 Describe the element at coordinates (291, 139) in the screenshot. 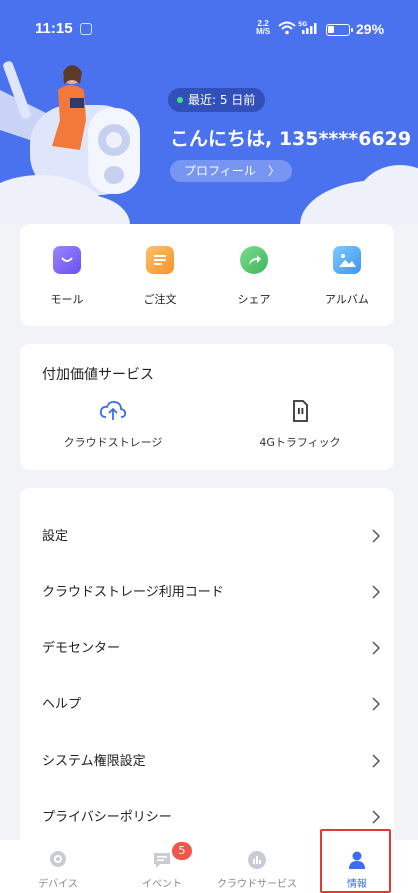

I see `greeting-text: こんにちは, 135****6629` at that location.